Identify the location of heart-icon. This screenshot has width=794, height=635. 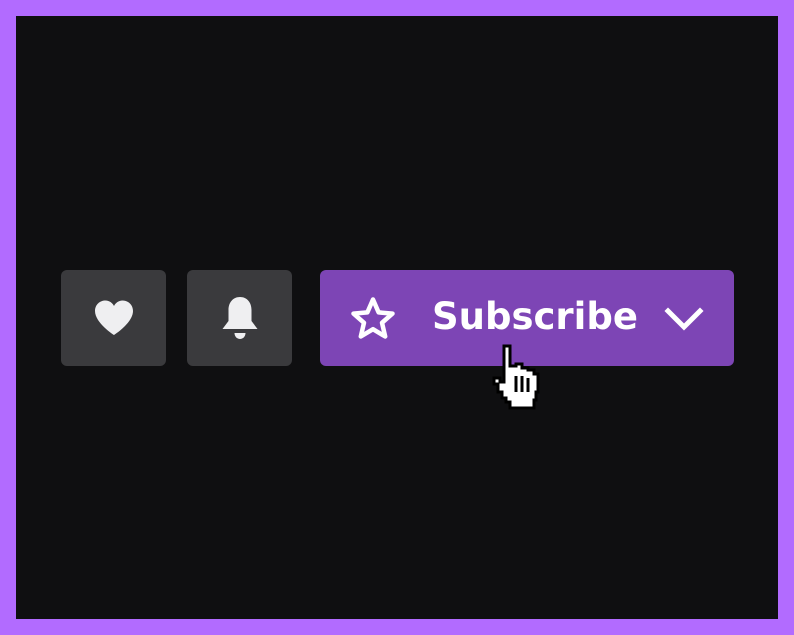
(113, 317).